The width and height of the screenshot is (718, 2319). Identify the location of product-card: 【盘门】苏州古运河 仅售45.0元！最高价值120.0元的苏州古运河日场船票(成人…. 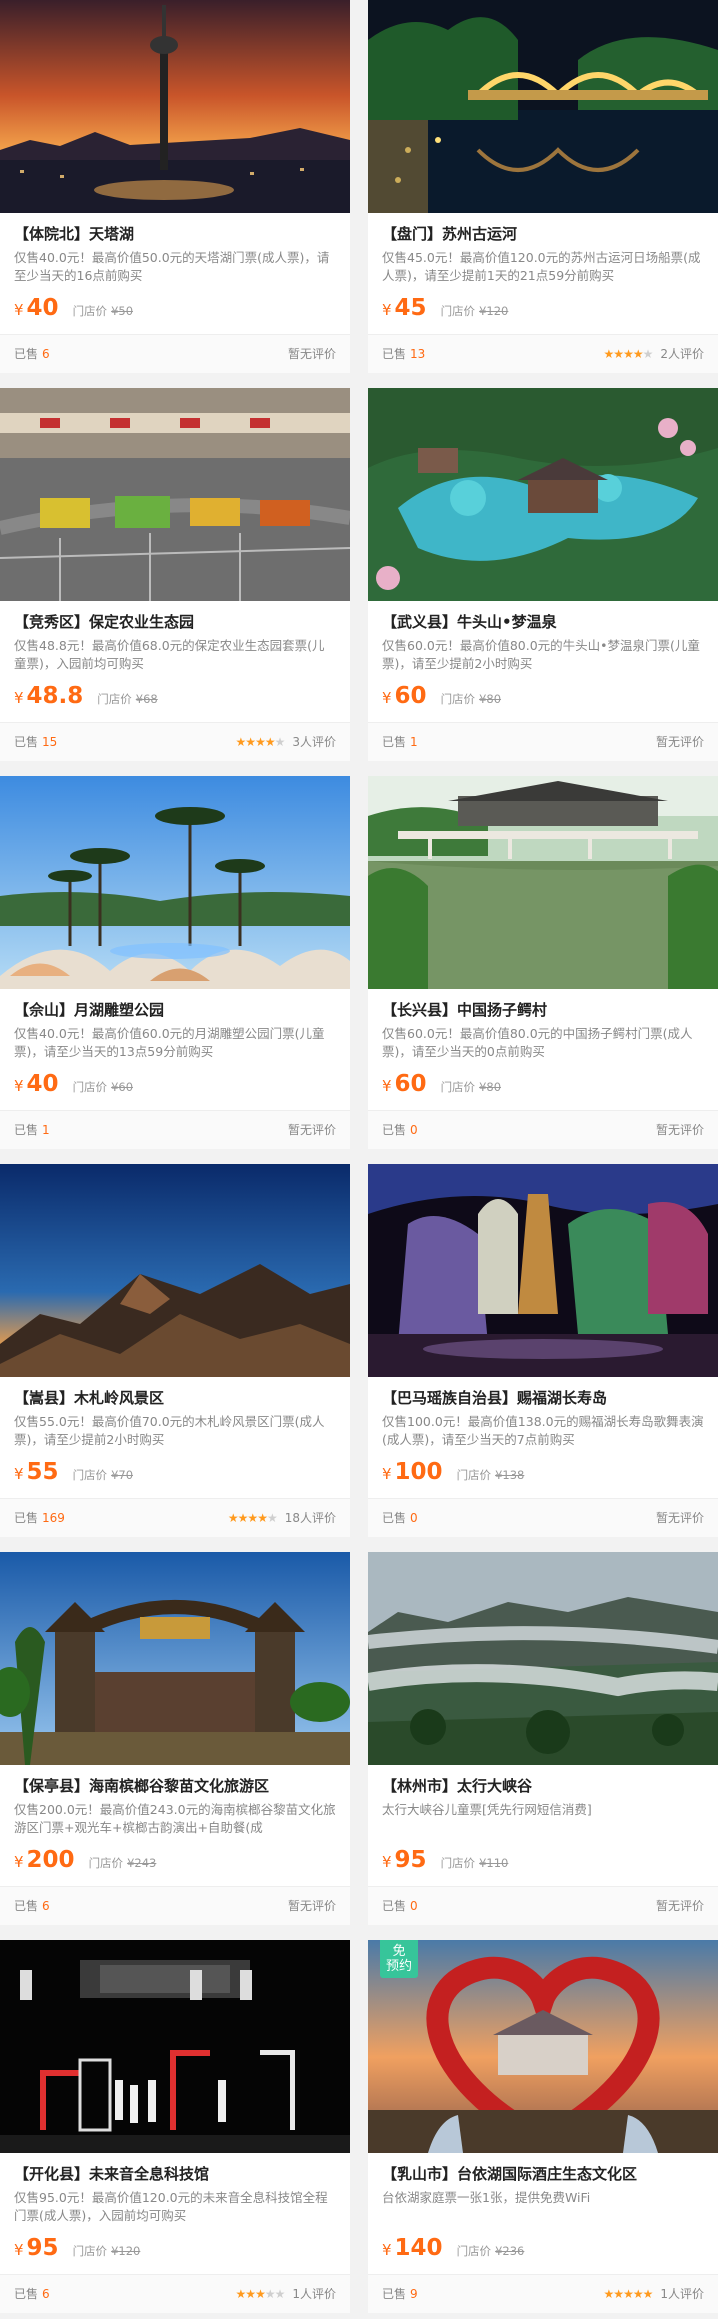
(543, 186).